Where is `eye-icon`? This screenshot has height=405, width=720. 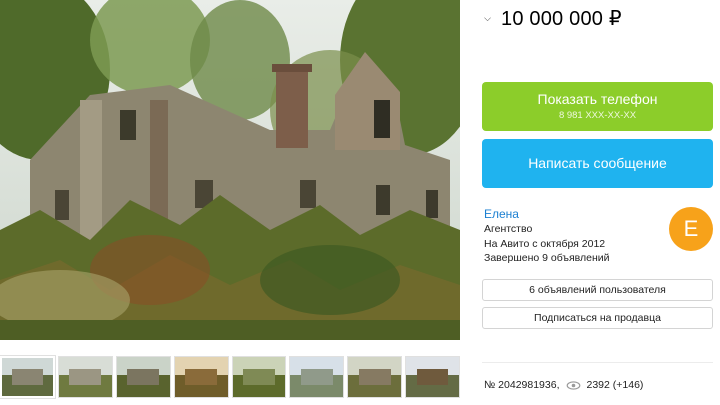
eye-icon is located at coordinates (573, 385).